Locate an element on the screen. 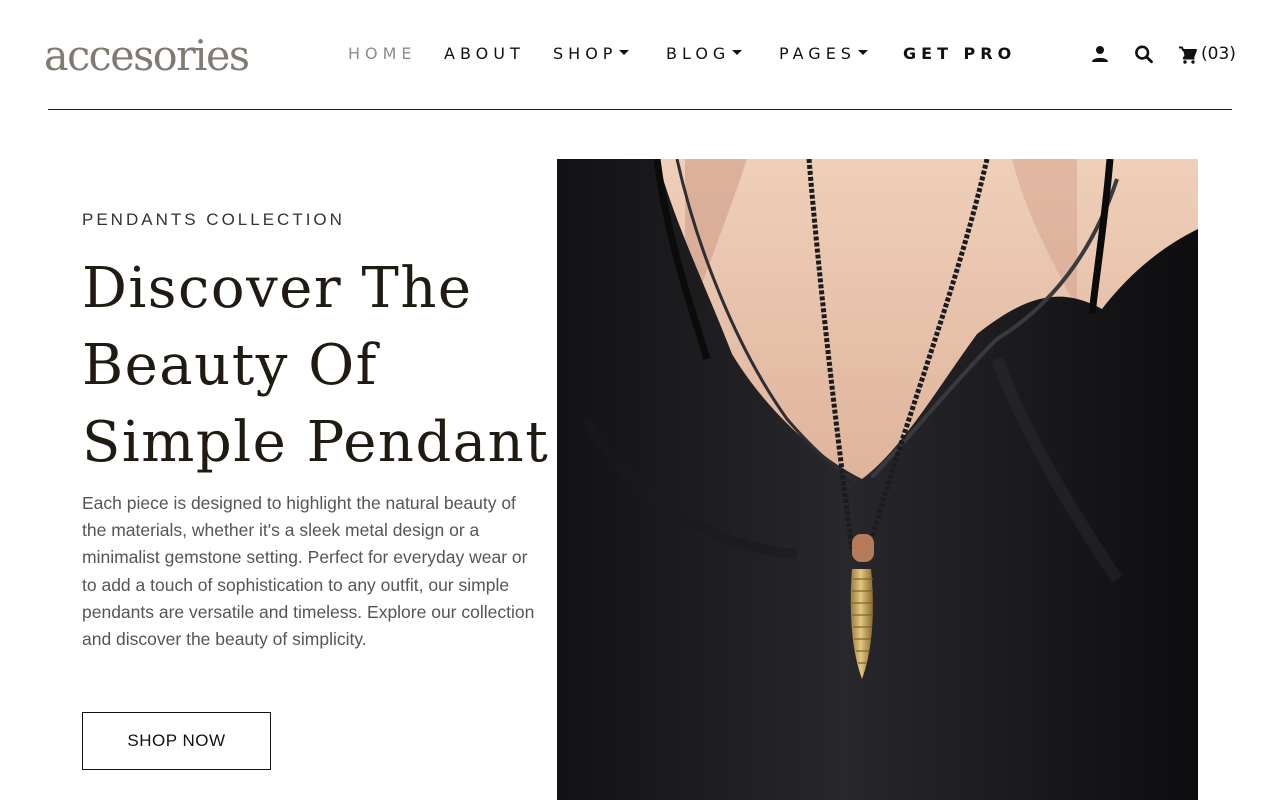  hero-title: Discover The Beauty Of Simple Pendant is located at coordinates (317, 365).